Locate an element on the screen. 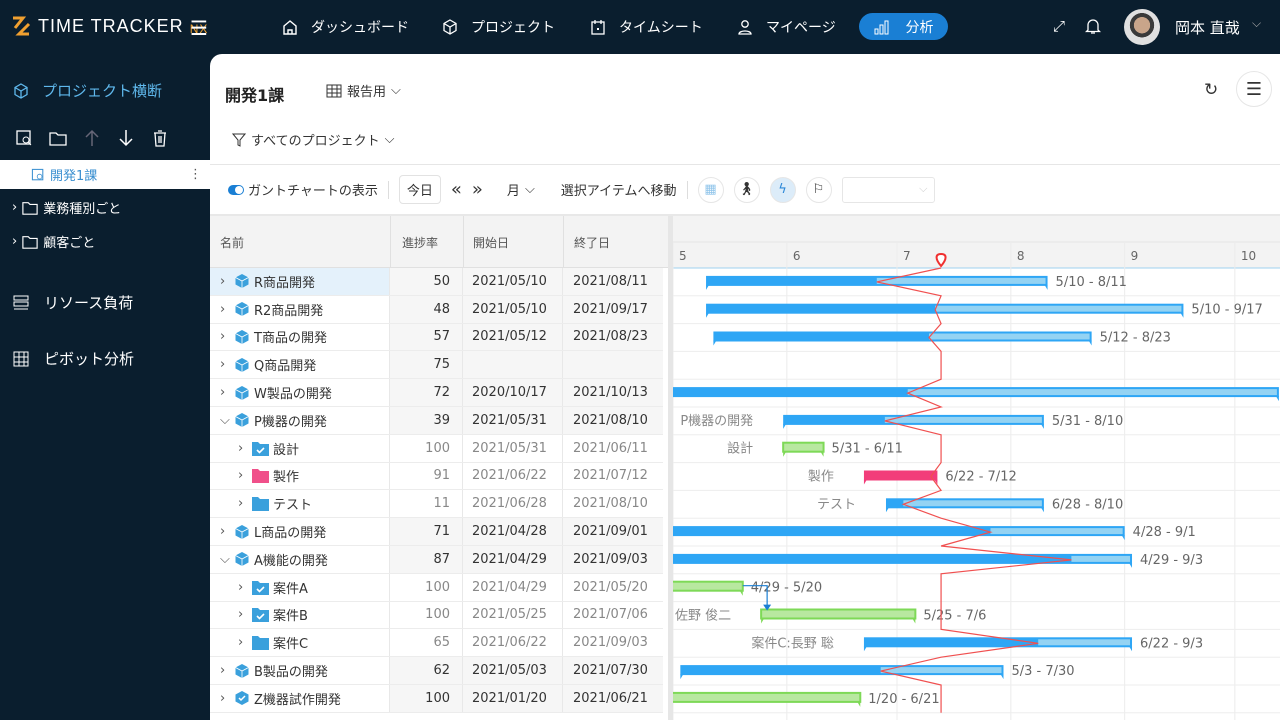  flag-icon: ⚐ is located at coordinates (818, 189).